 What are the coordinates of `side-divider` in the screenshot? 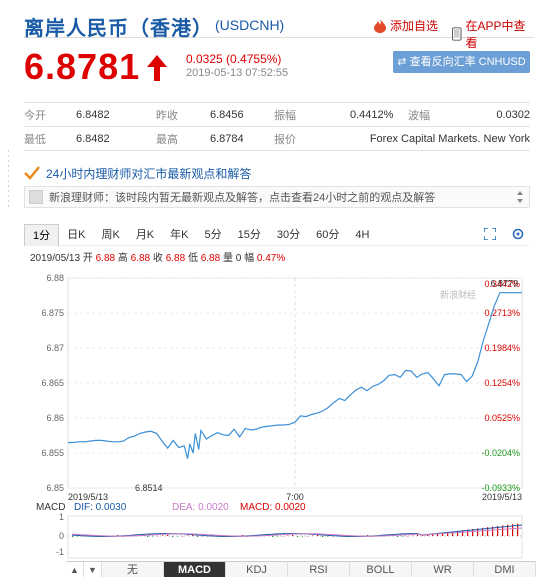 It's located at (8, 180).